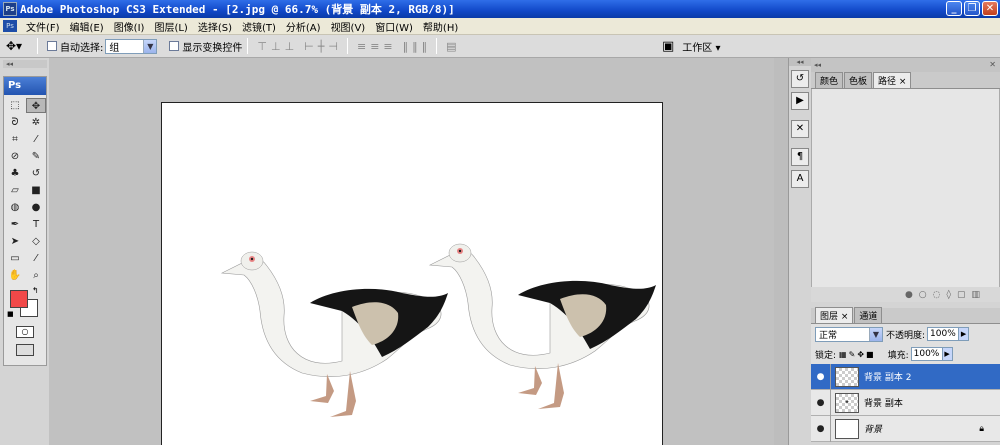 This screenshot has width=1000, height=445. What do you see at coordinates (843, 354) in the screenshot?
I see `lock-transparency-icon: ▦` at bounding box center [843, 354].